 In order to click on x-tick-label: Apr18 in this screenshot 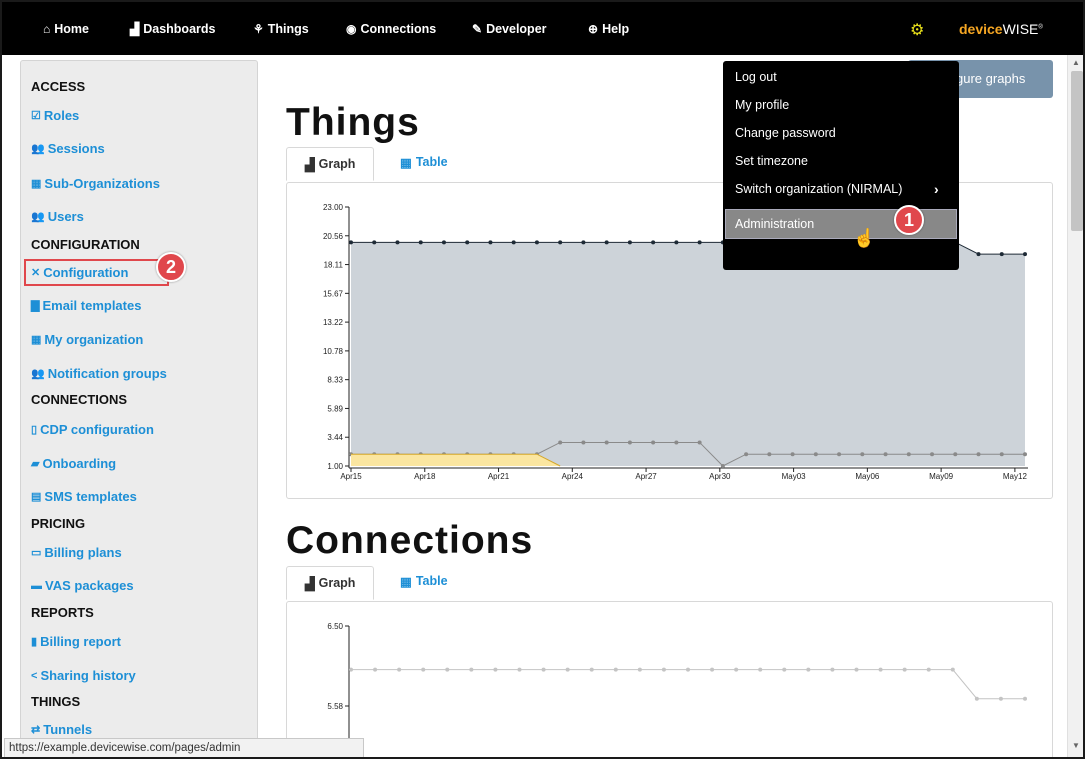, I will do `click(425, 476)`.